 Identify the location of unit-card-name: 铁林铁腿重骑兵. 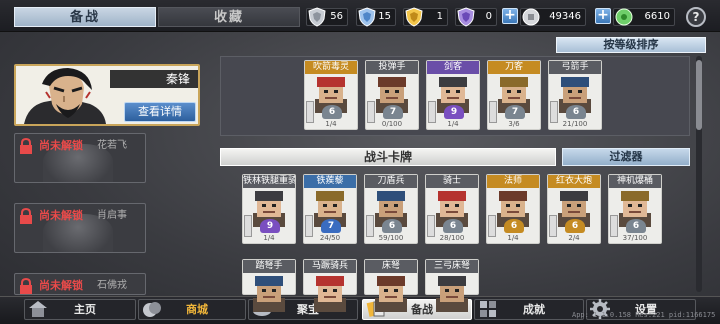
(269, 181).